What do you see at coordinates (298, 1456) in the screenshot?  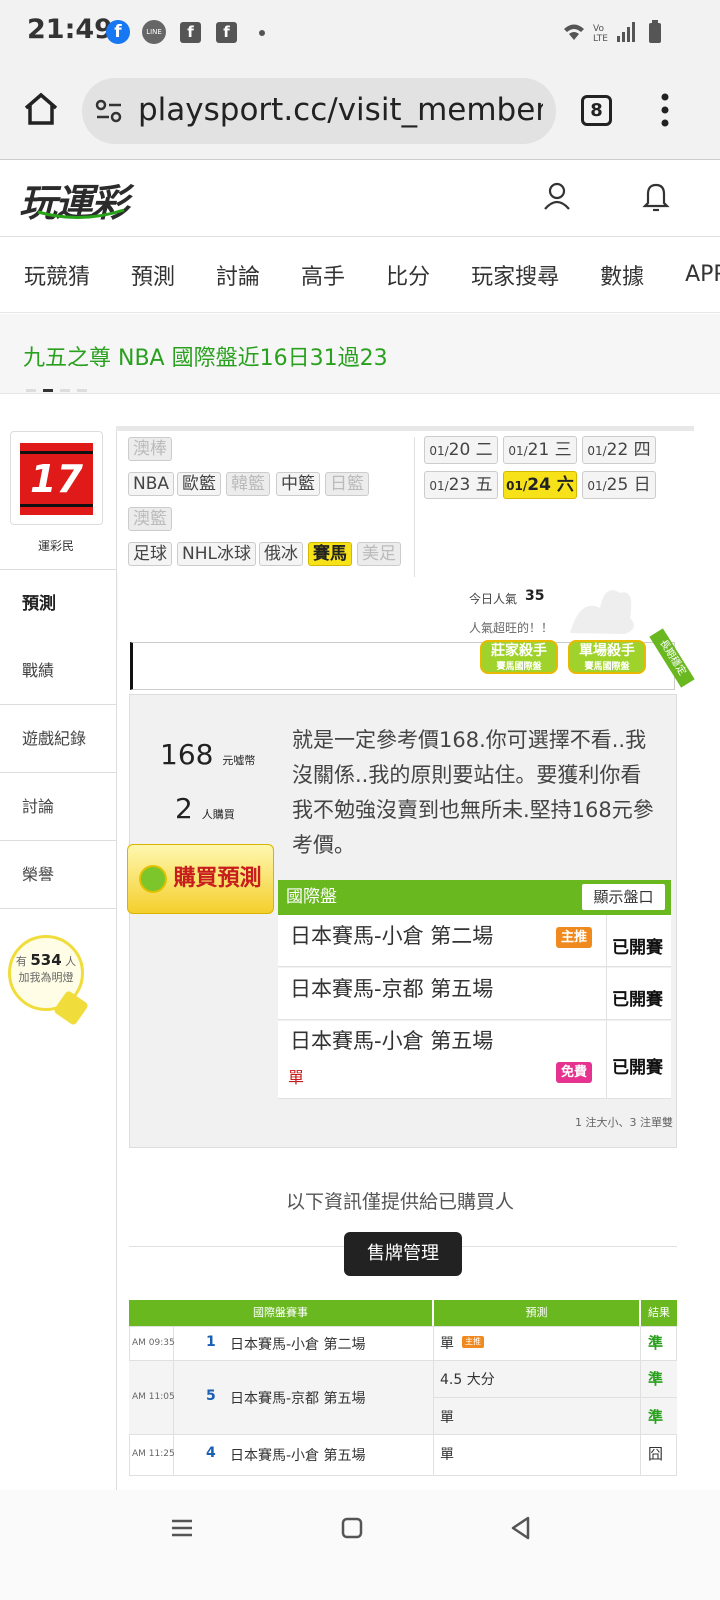 I see `table-row-game: 日本賽馬-小倉 第五場` at bounding box center [298, 1456].